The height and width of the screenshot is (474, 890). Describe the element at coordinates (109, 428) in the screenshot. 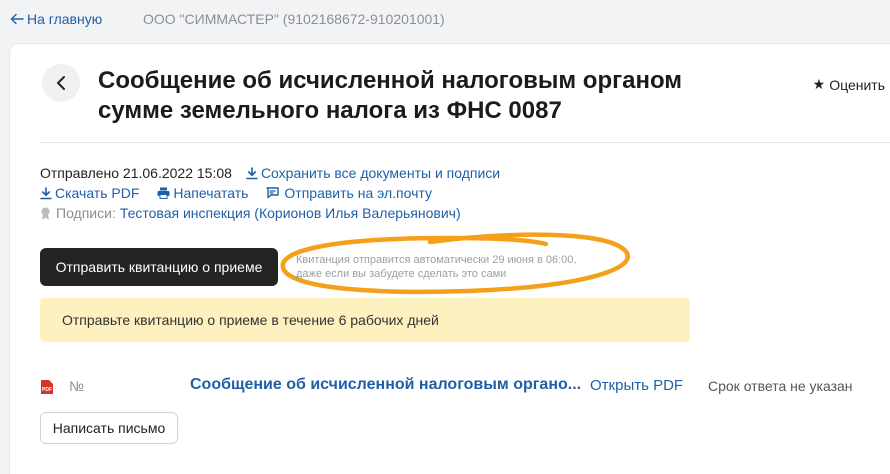

I see `write-letter-button: Написать письмо` at that location.